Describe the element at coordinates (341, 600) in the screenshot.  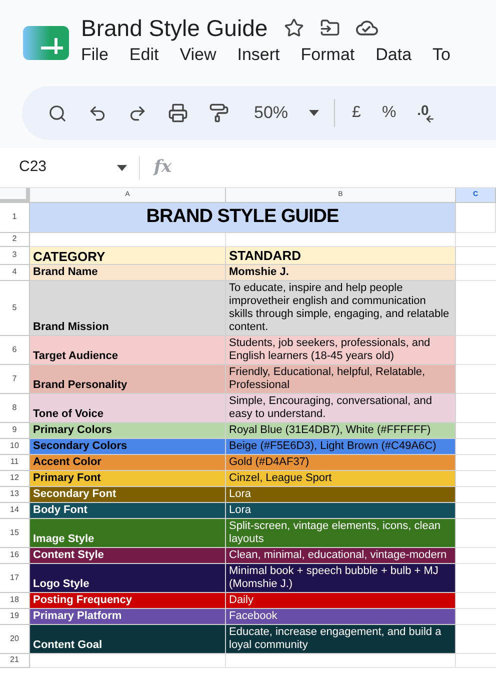
I see `standard-cell: Daily` at that location.